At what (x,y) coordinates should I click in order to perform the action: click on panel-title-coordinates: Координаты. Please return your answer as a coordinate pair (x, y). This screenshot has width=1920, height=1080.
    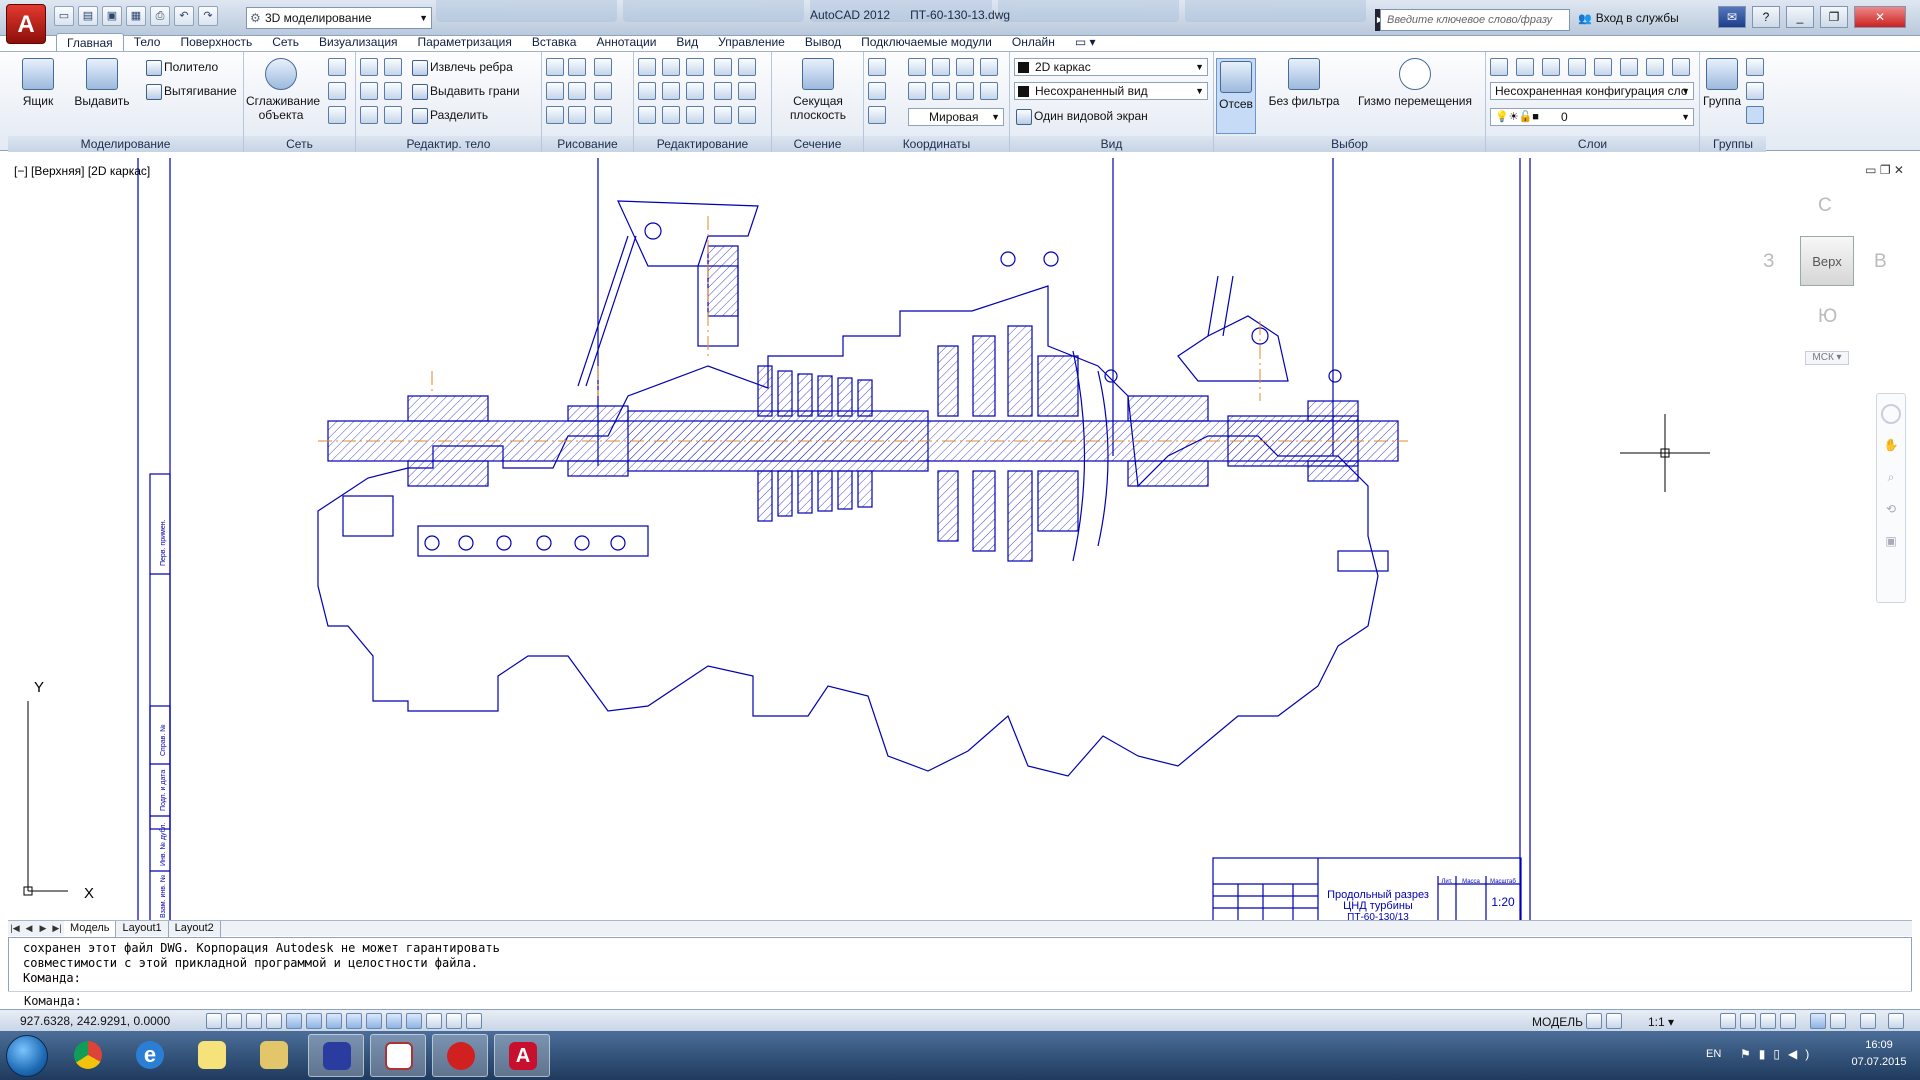
    Looking at the image, I should click on (936, 144).